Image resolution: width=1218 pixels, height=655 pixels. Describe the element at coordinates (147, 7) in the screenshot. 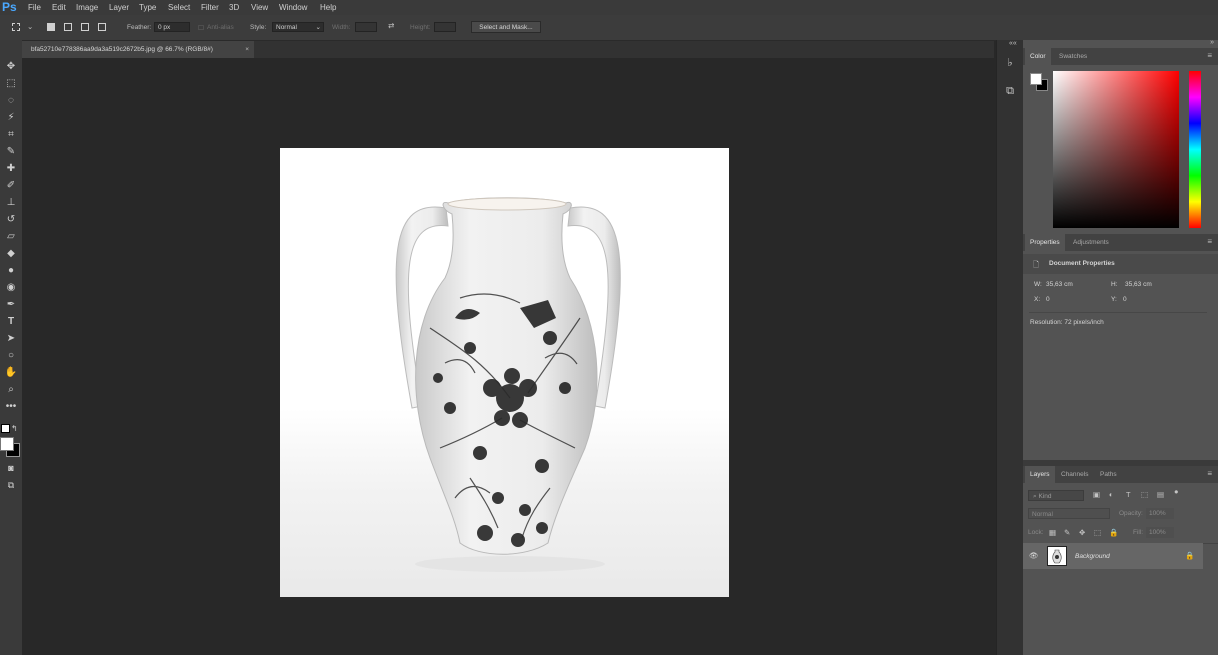

I see `menu-type: Type` at that location.